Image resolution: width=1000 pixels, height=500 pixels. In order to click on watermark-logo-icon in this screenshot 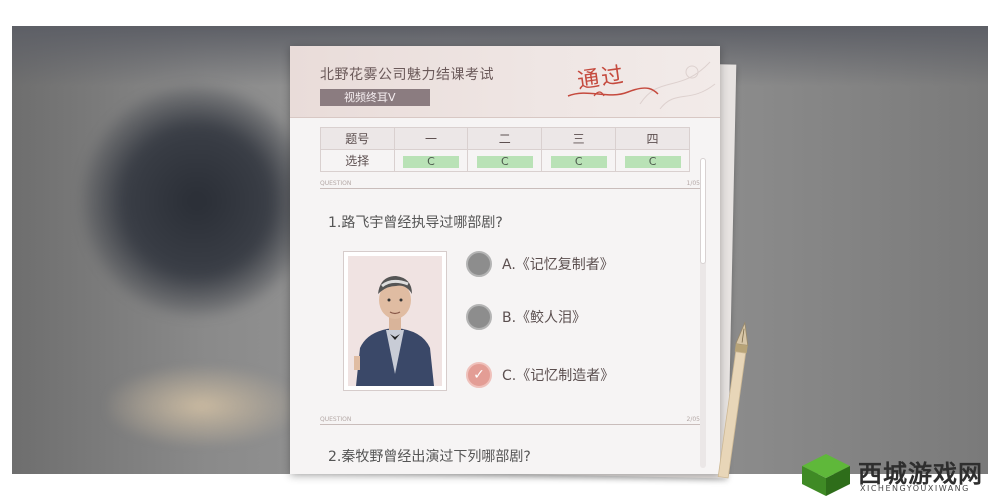, I will do `click(826, 475)`.